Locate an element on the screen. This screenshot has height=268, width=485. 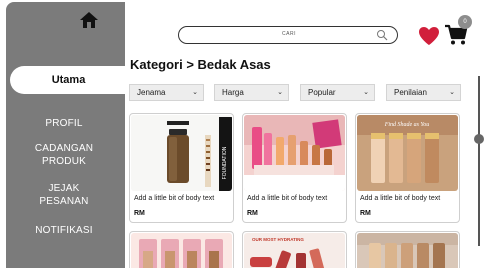
sidebar-item-notifikasi: NOTIFIKASI is located at coordinates (64, 230).